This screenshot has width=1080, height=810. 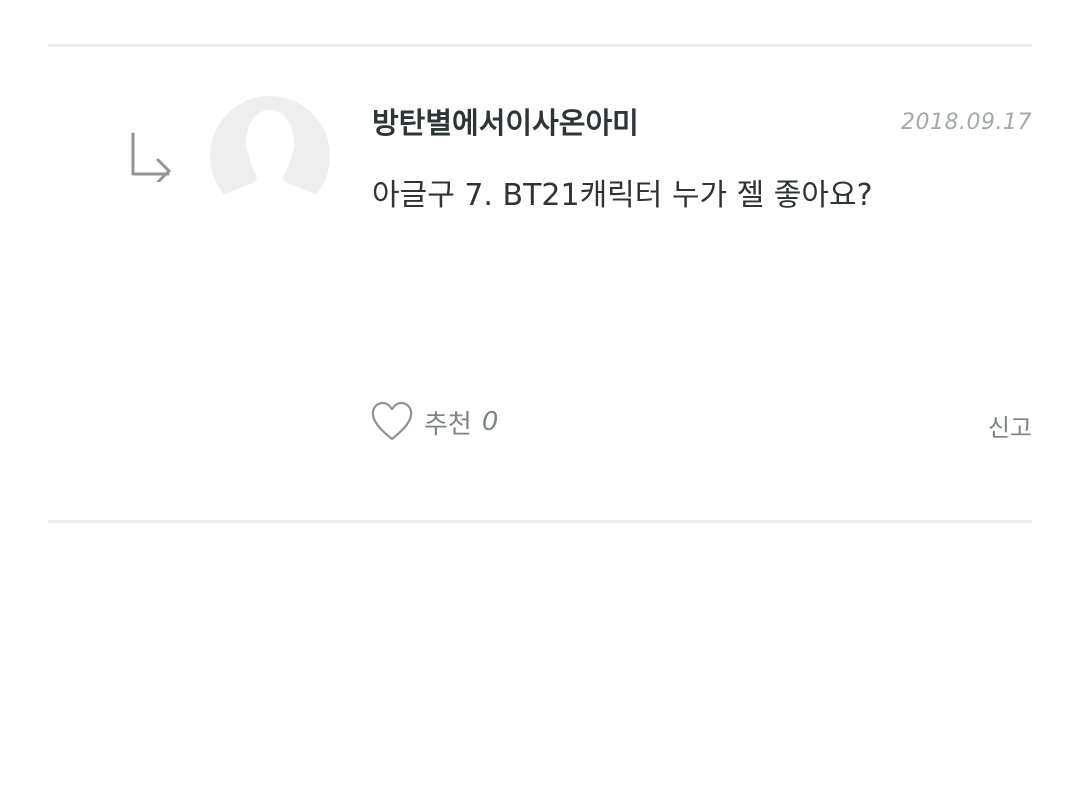 What do you see at coordinates (622, 195) in the screenshot?
I see `comment-text: 아글구 7. BT21캐릭터 누가 젤 좋아요?` at bounding box center [622, 195].